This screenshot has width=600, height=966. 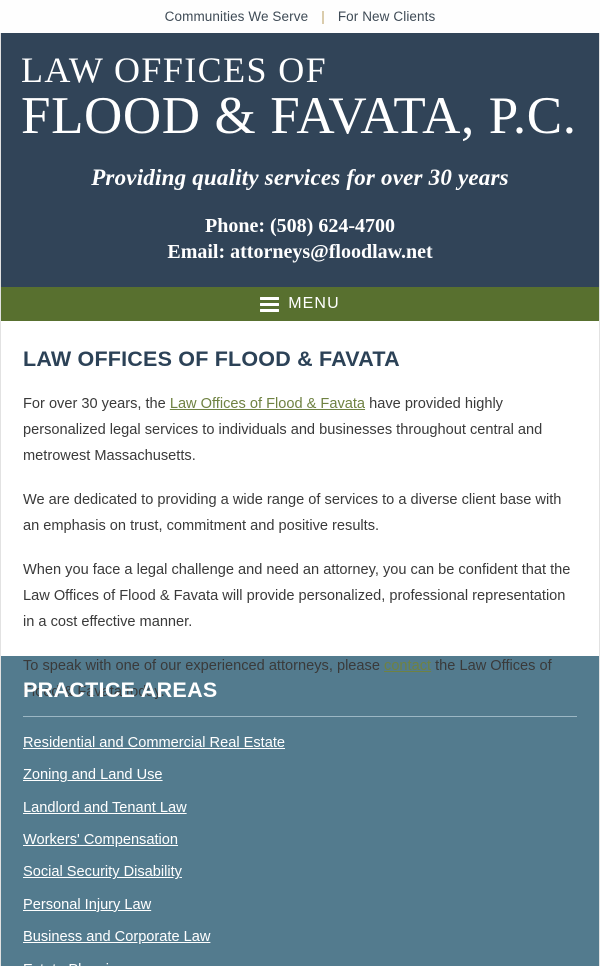 What do you see at coordinates (407, 666) in the screenshot?
I see `contact-link: contact` at bounding box center [407, 666].